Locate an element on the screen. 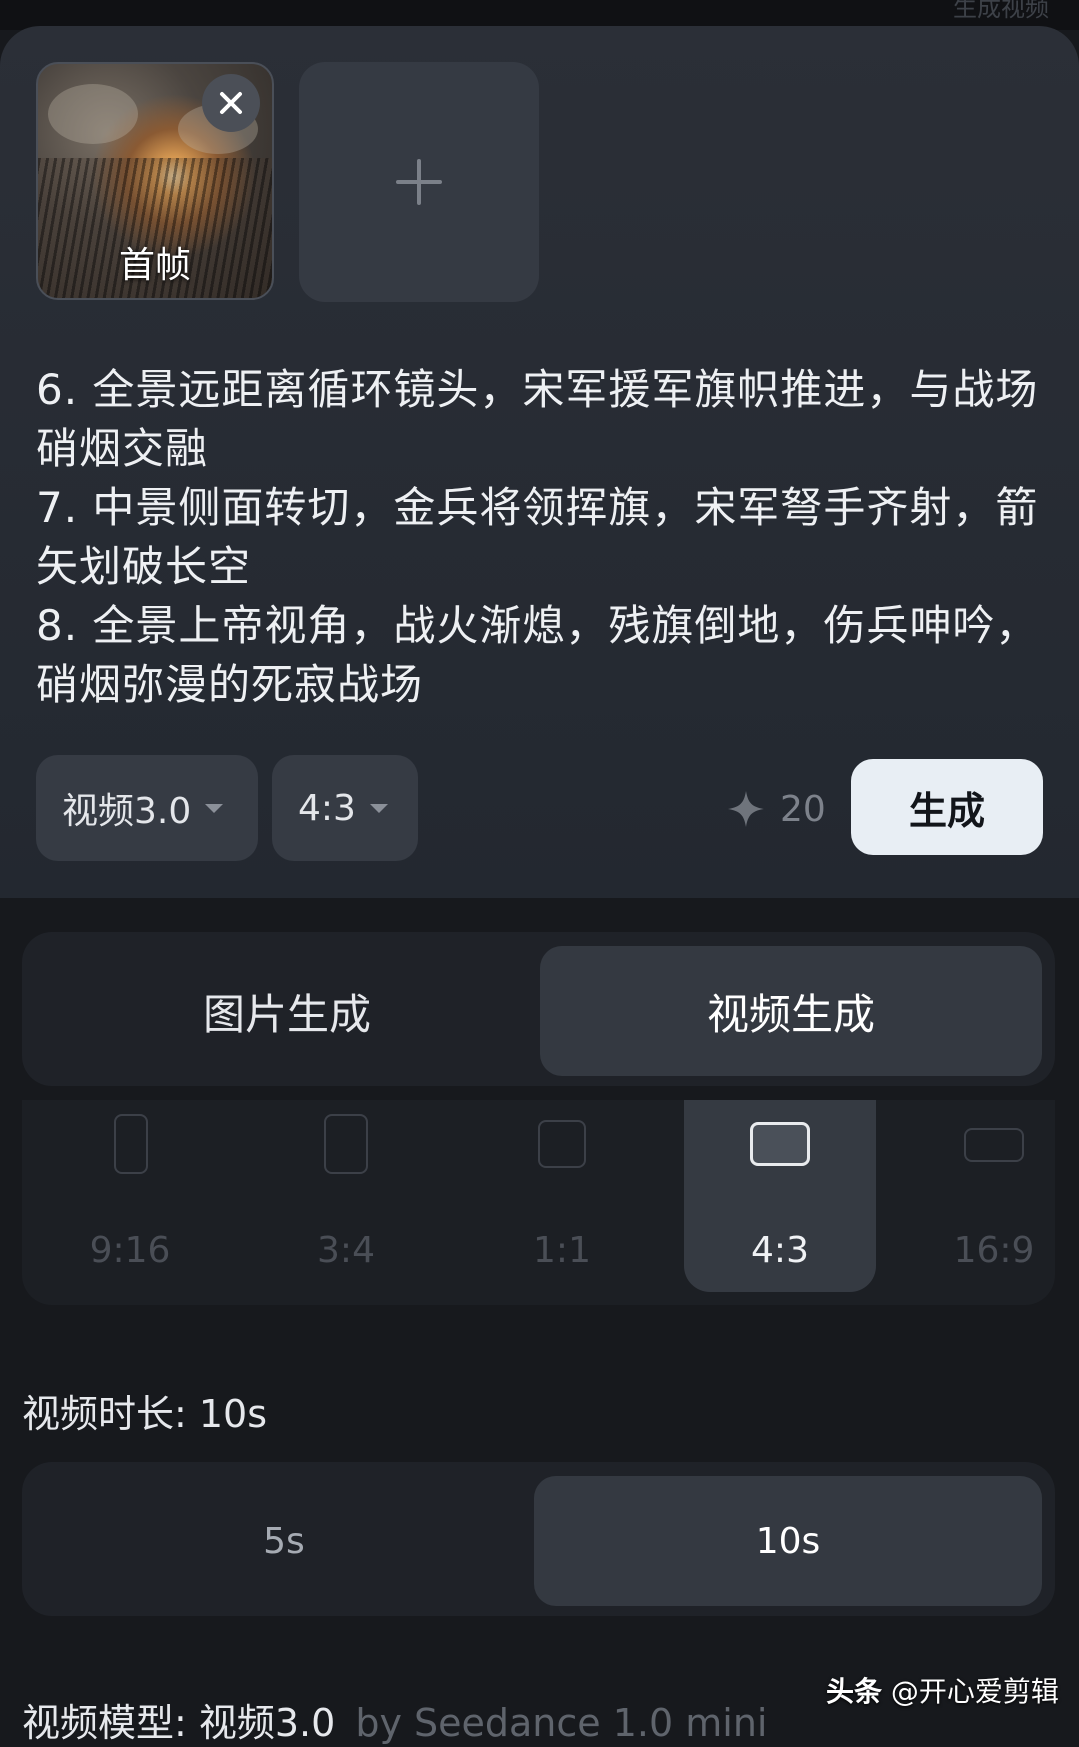  model-info: 视频模型: 视频3.0 by Seedance 1.0 mini is located at coordinates (394, 1719).